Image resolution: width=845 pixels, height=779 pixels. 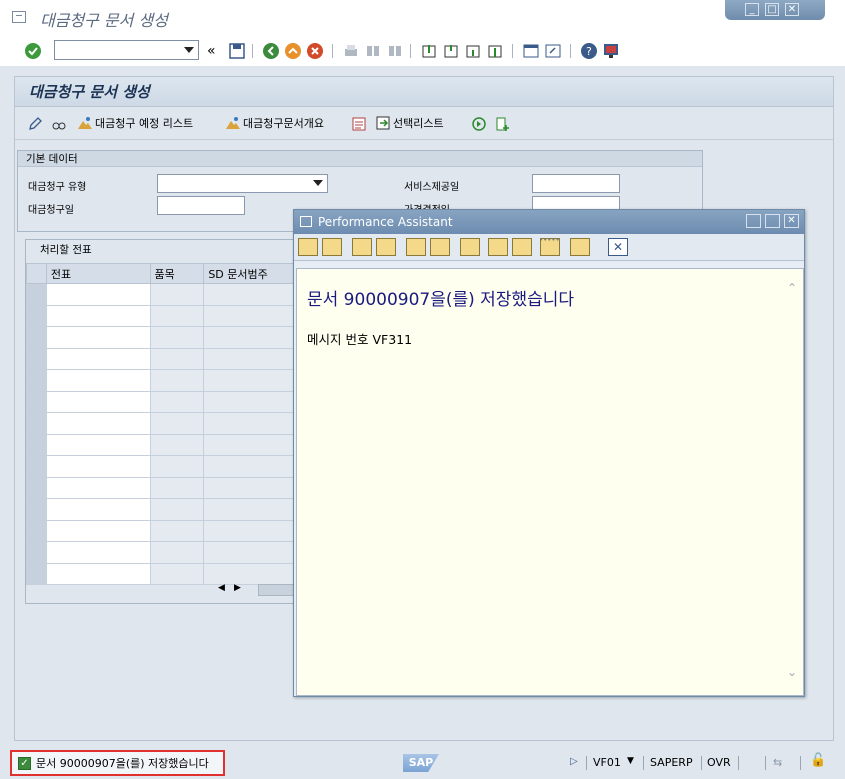 I want to click on command-field, so click(x=126, y=50).